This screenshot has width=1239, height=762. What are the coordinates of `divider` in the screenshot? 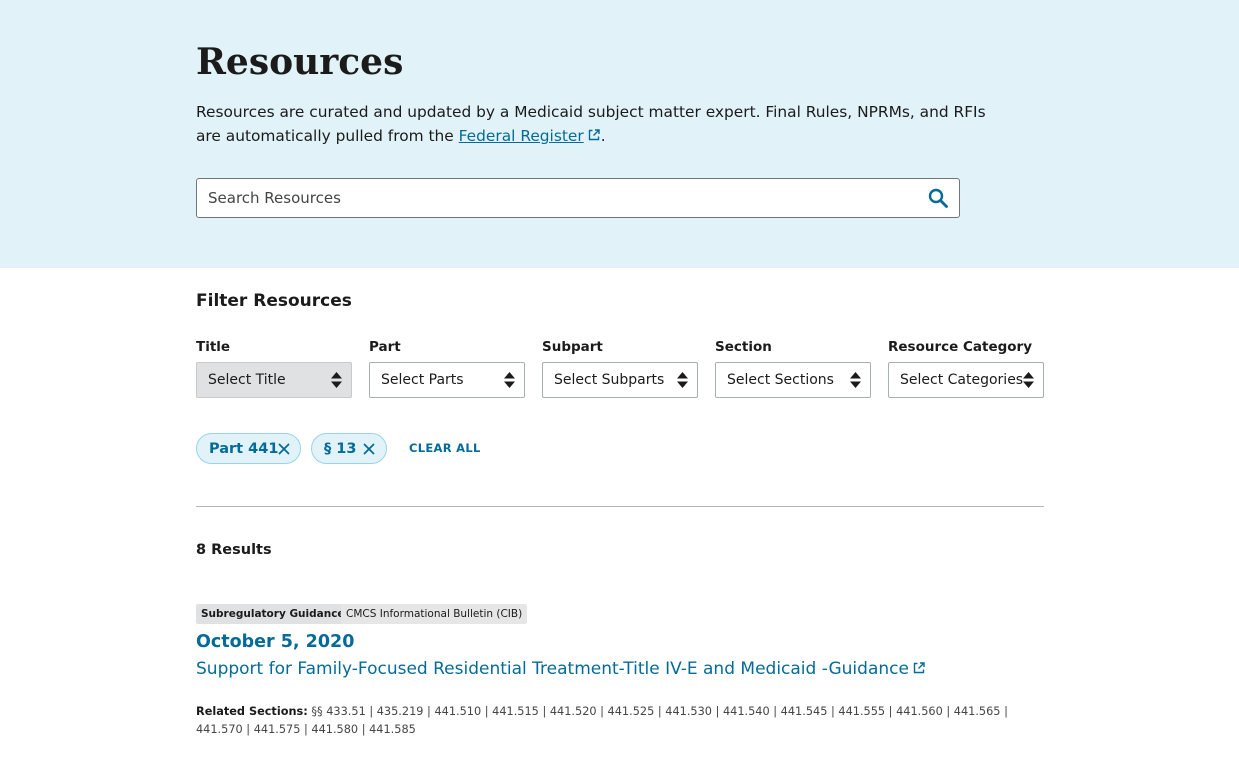 It's located at (620, 506).